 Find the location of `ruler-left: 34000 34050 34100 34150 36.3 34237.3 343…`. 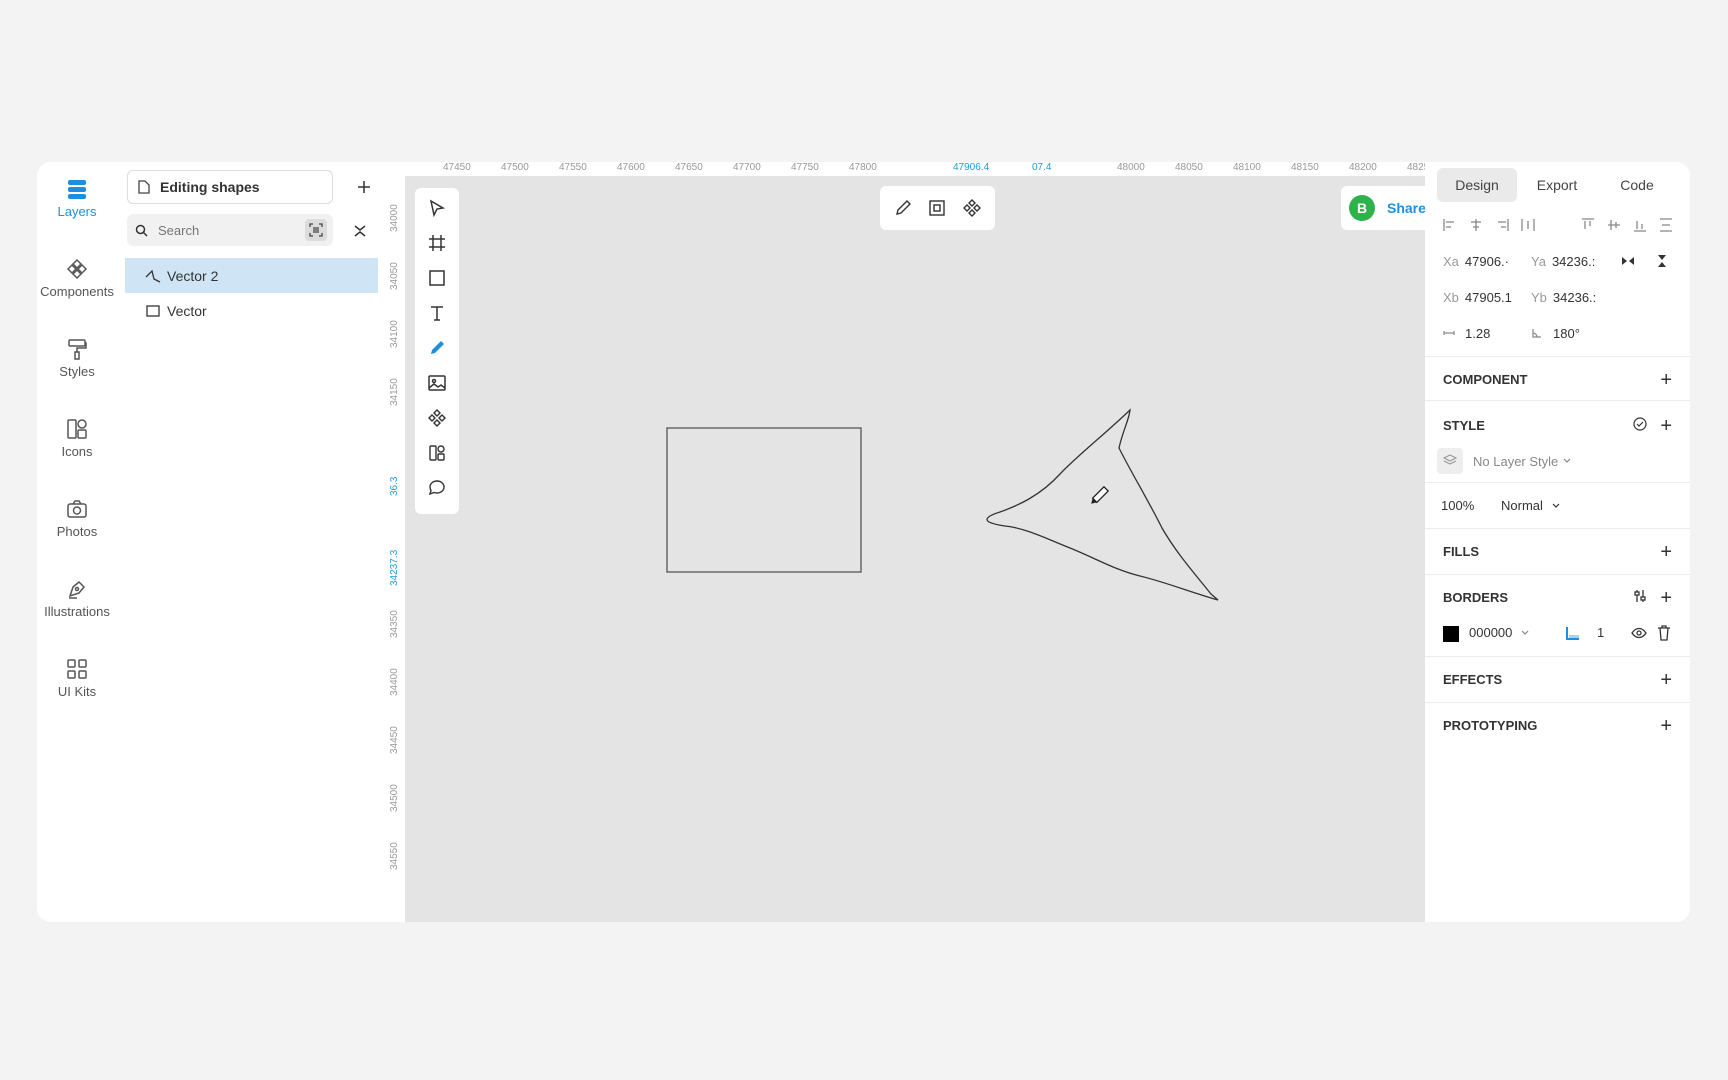

ruler-left: 34000 34050 34100 34150 36.3 34237.3 343… is located at coordinates (397, 549).